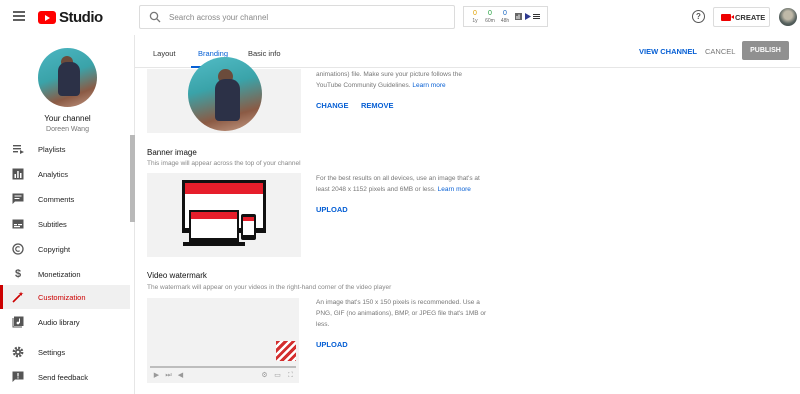 This screenshot has width=800, height=394. Describe the element at coordinates (168, 375) in the screenshot. I see `next-icon: ⏭` at that location.